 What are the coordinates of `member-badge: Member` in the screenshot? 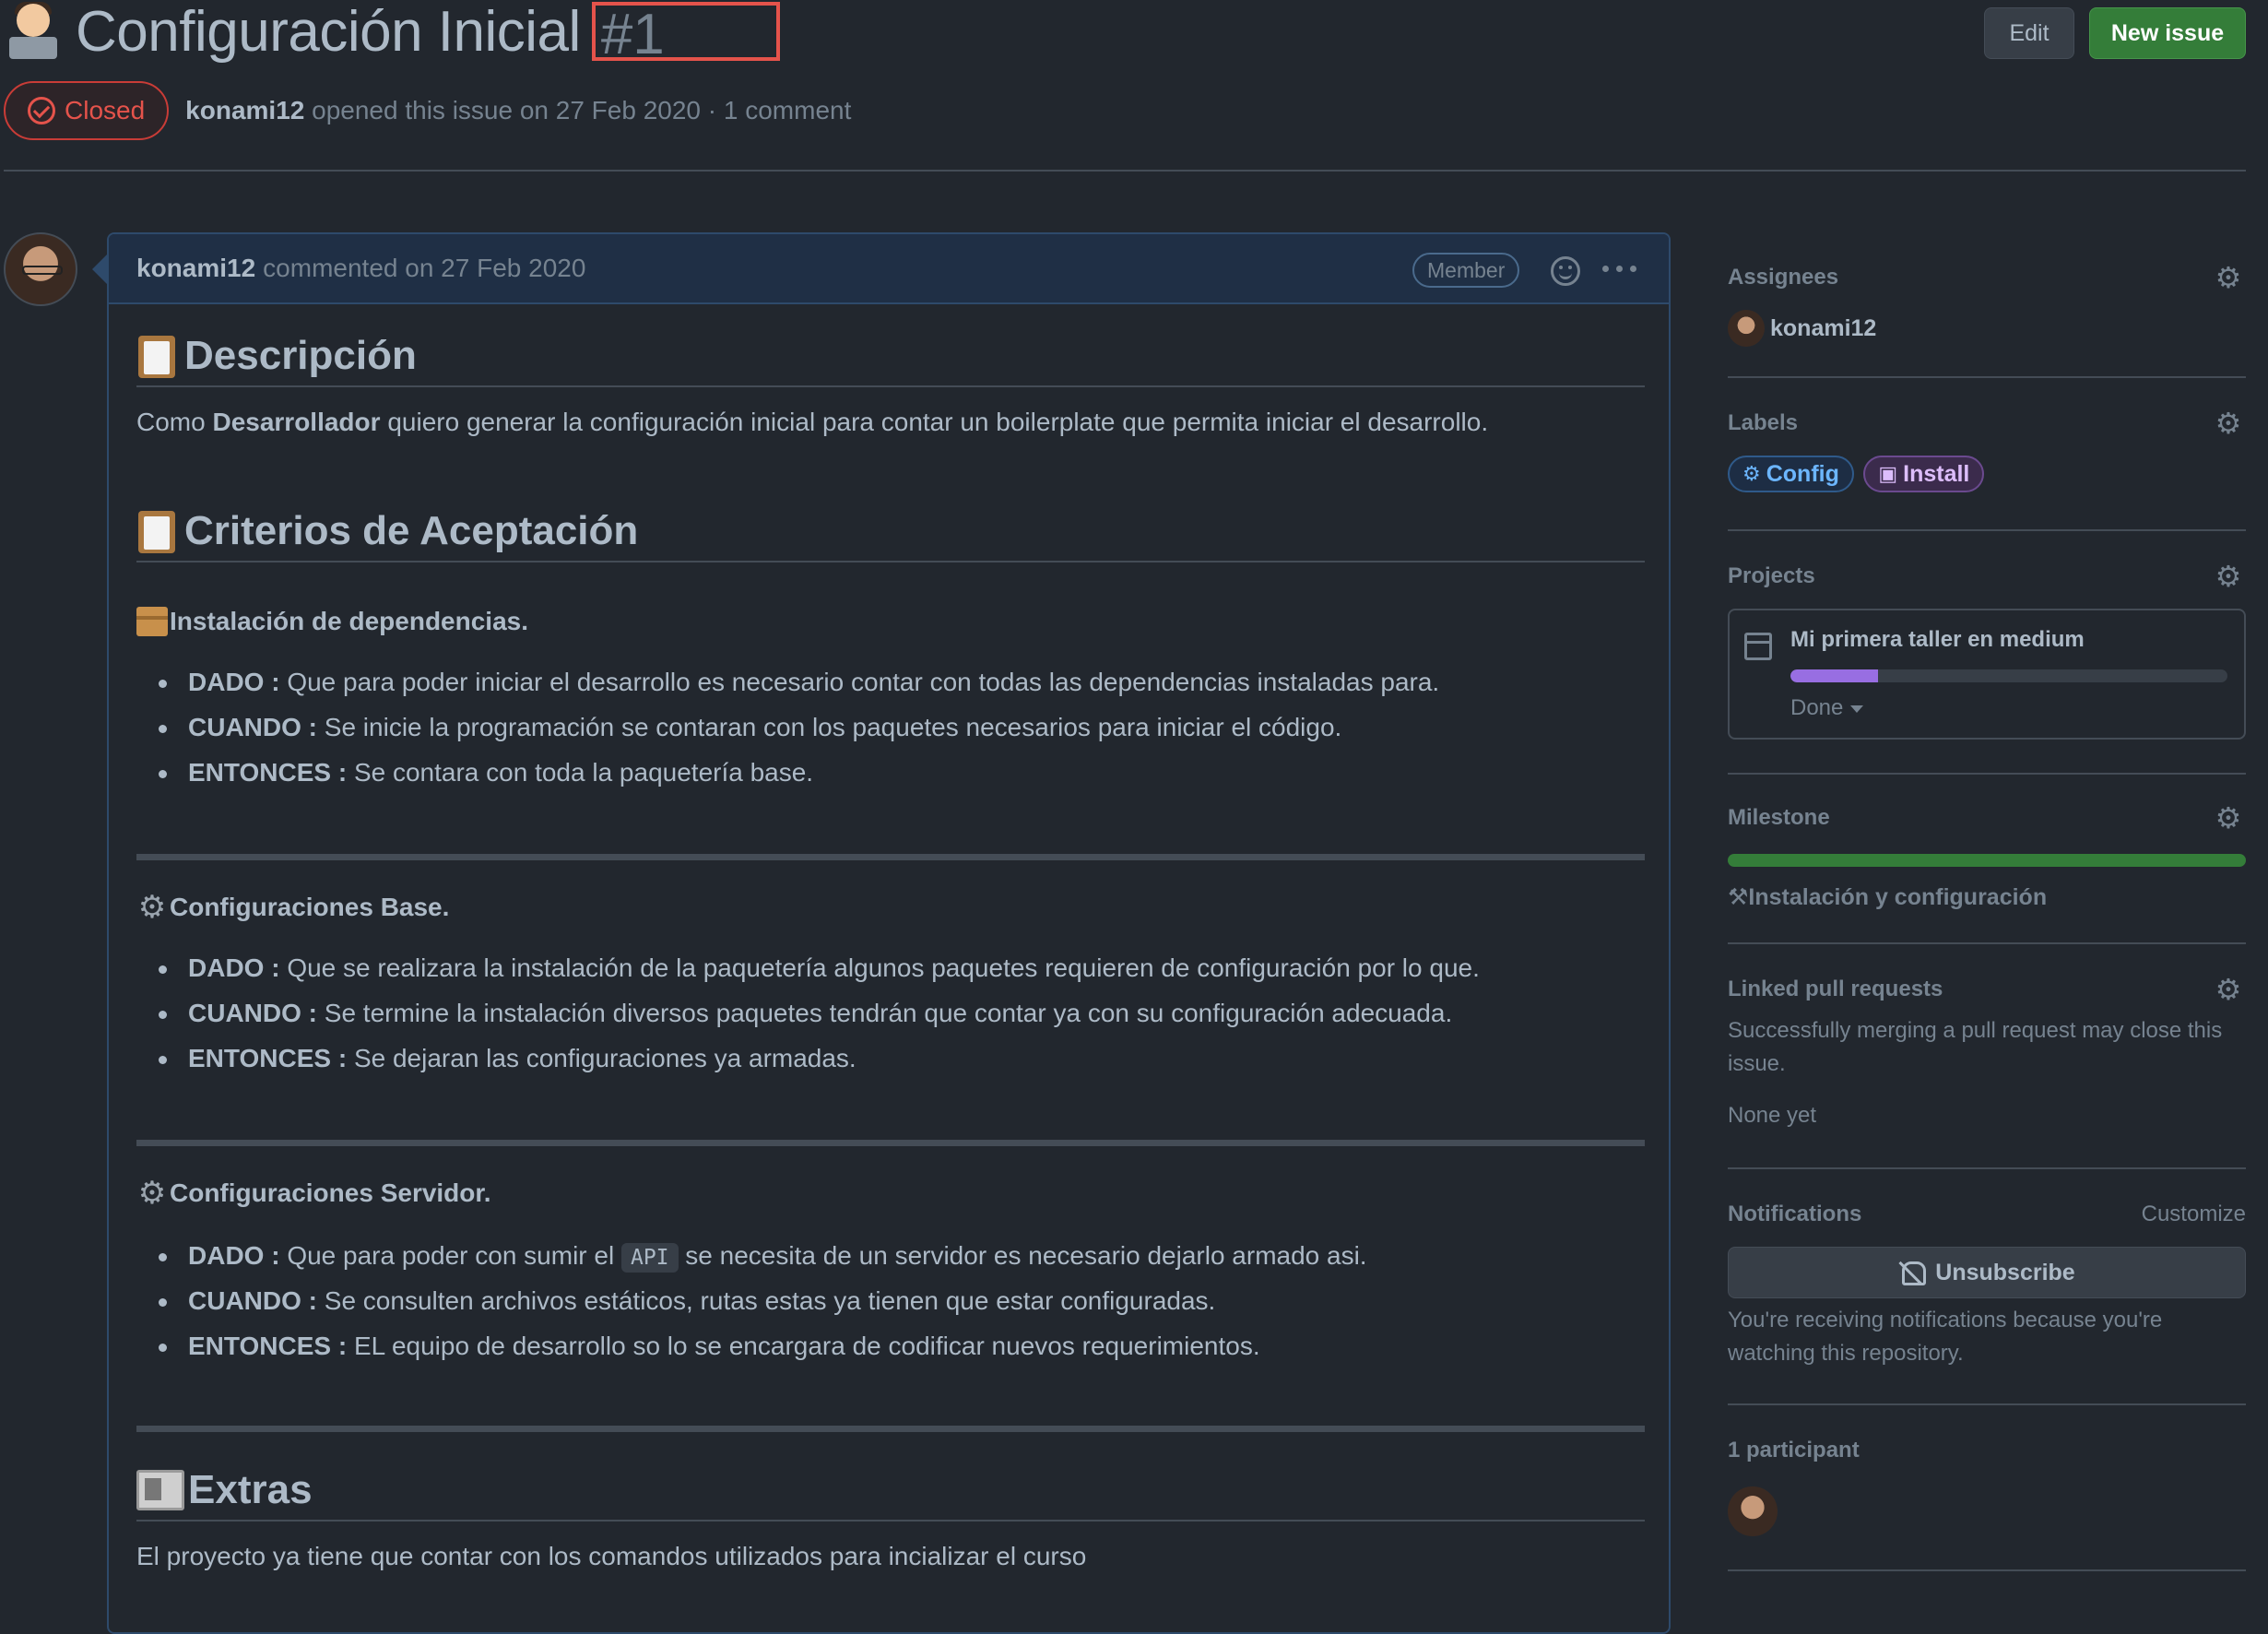 It's located at (1466, 270).